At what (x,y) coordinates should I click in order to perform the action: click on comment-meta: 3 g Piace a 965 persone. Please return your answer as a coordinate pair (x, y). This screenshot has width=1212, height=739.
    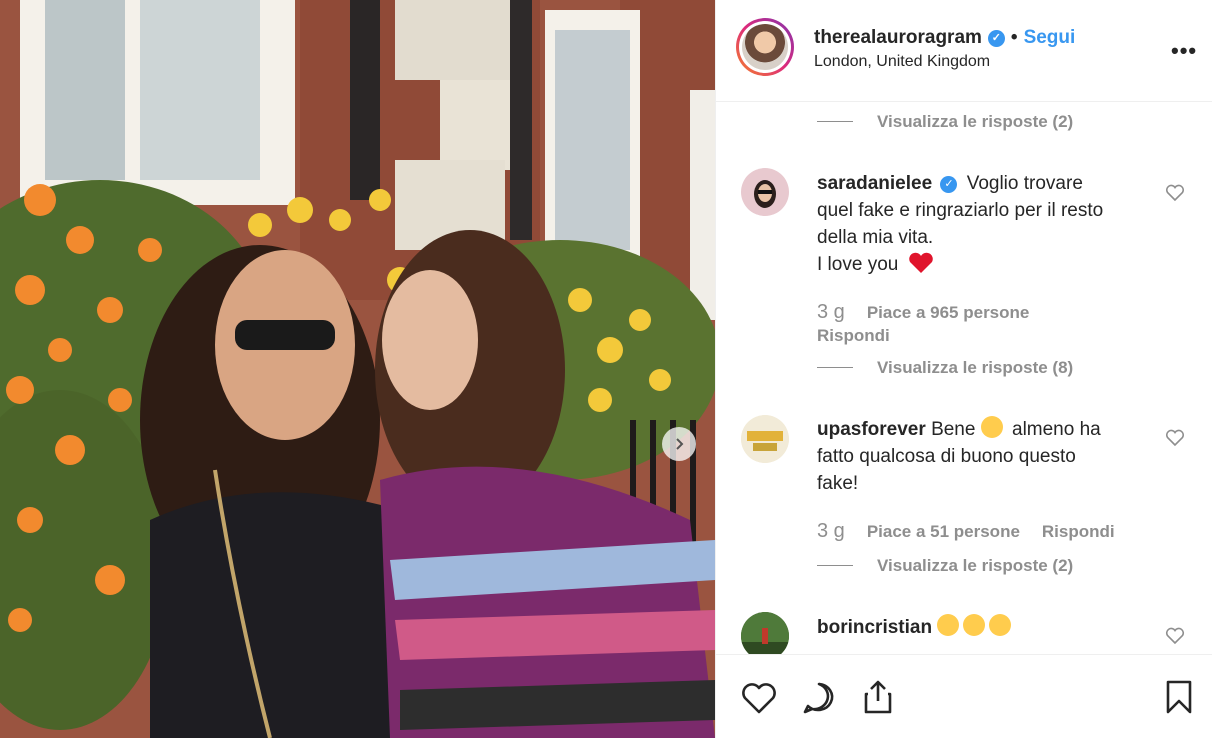
    Looking at the image, I should click on (923, 312).